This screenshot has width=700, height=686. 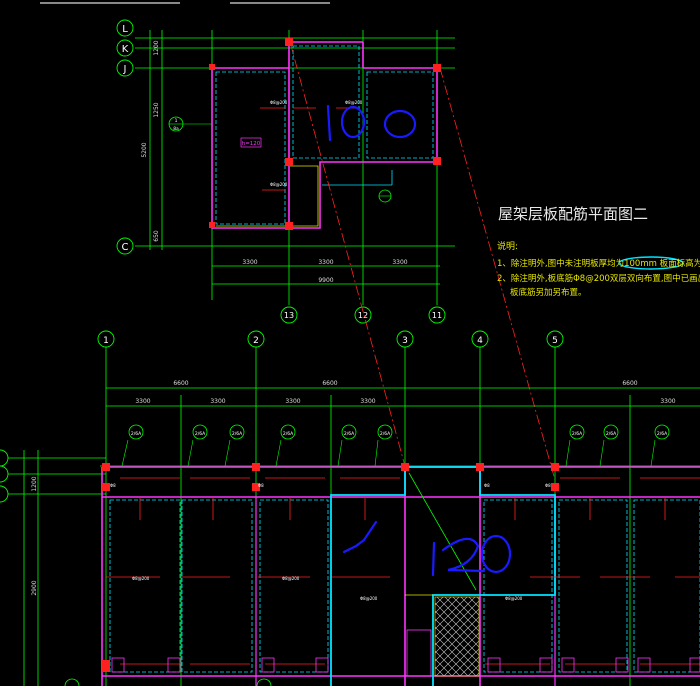 What do you see at coordinates (405, 341) in the screenshot?
I see `axis-label-3: 3` at bounding box center [405, 341].